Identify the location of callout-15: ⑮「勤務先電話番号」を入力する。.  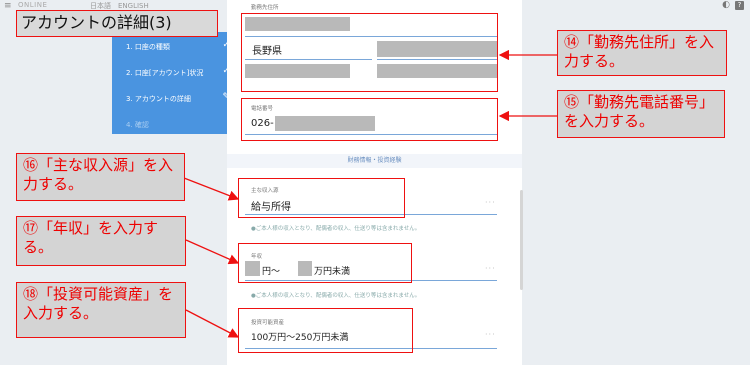
(641, 114).